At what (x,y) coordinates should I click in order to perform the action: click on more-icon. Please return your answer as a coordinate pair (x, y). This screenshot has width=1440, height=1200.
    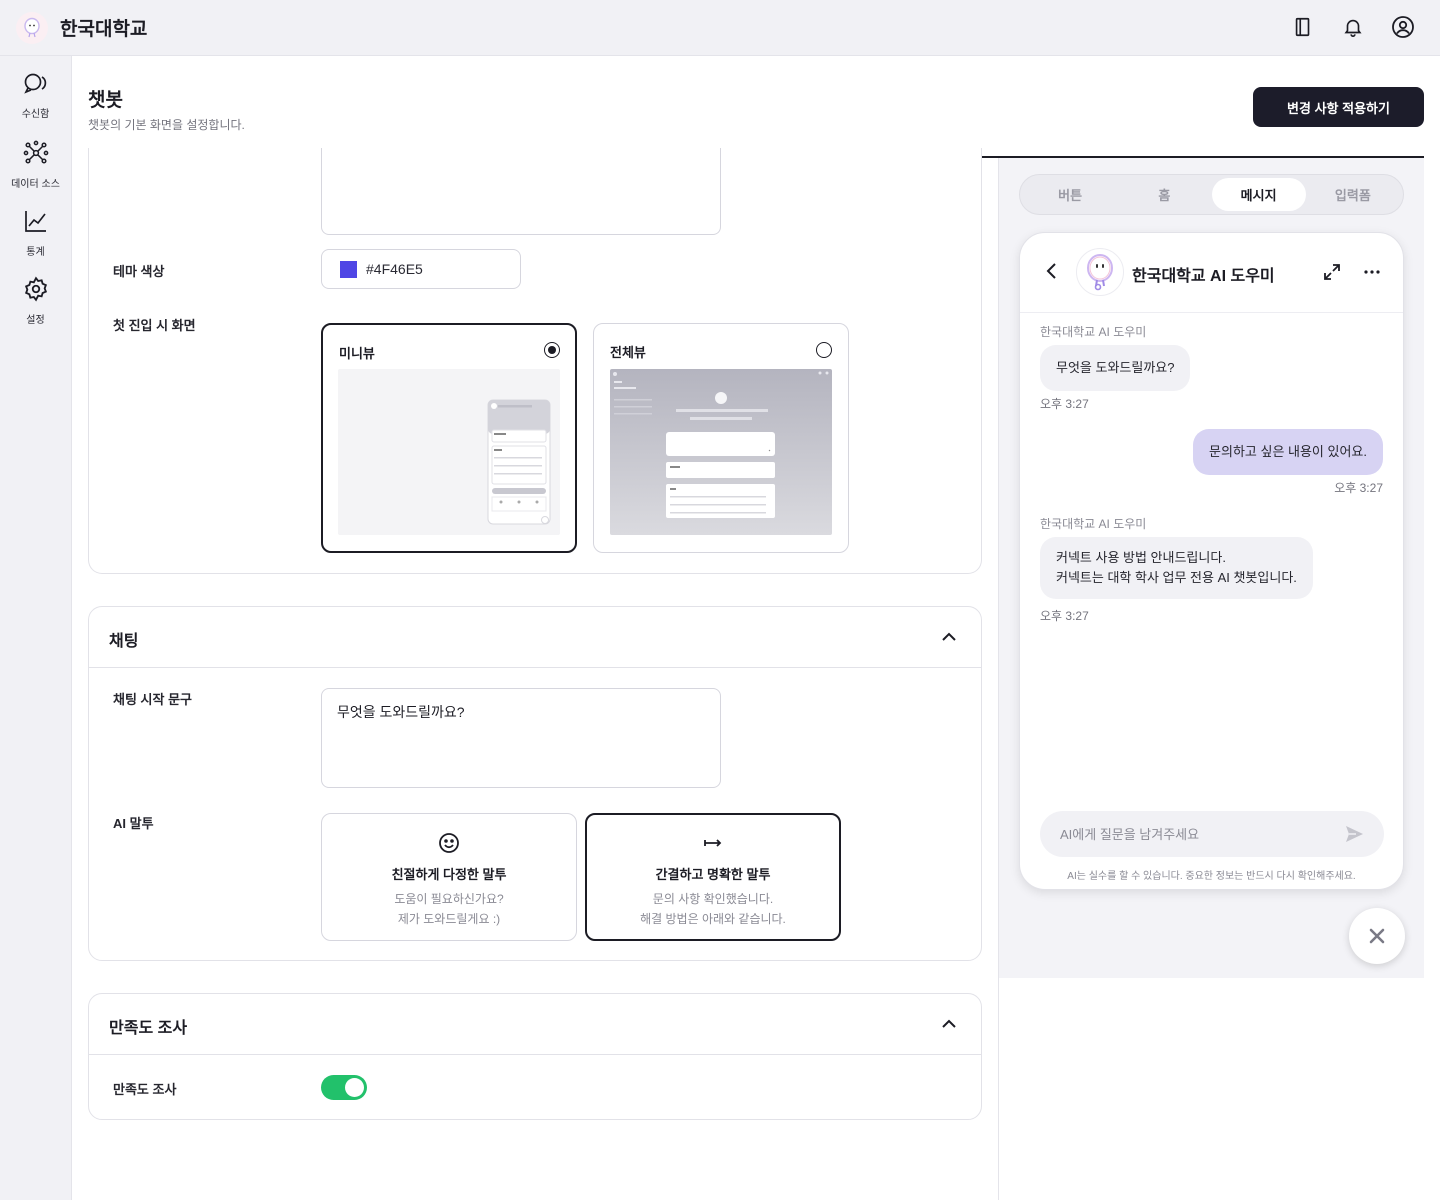
    Looking at the image, I should click on (1372, 272).